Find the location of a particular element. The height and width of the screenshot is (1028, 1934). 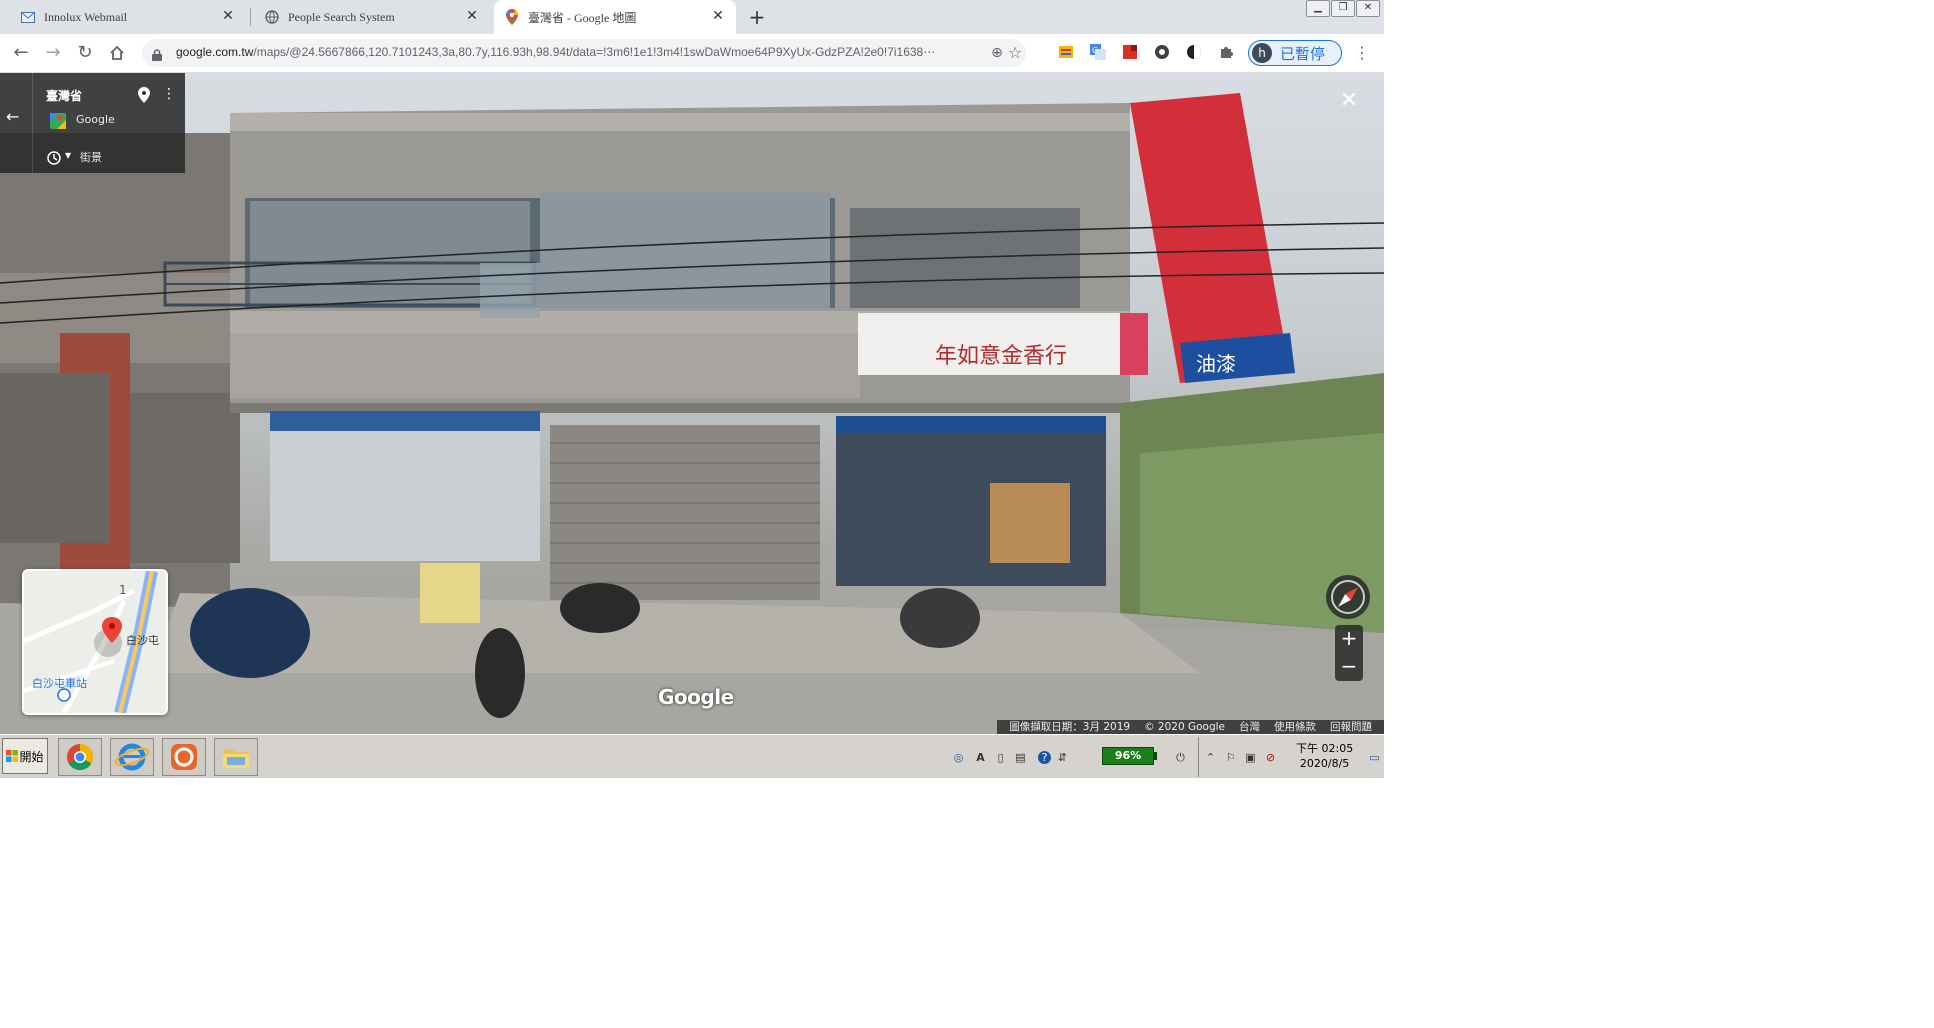

minimize-button: ▁ is located at coordinates (1318, 8).